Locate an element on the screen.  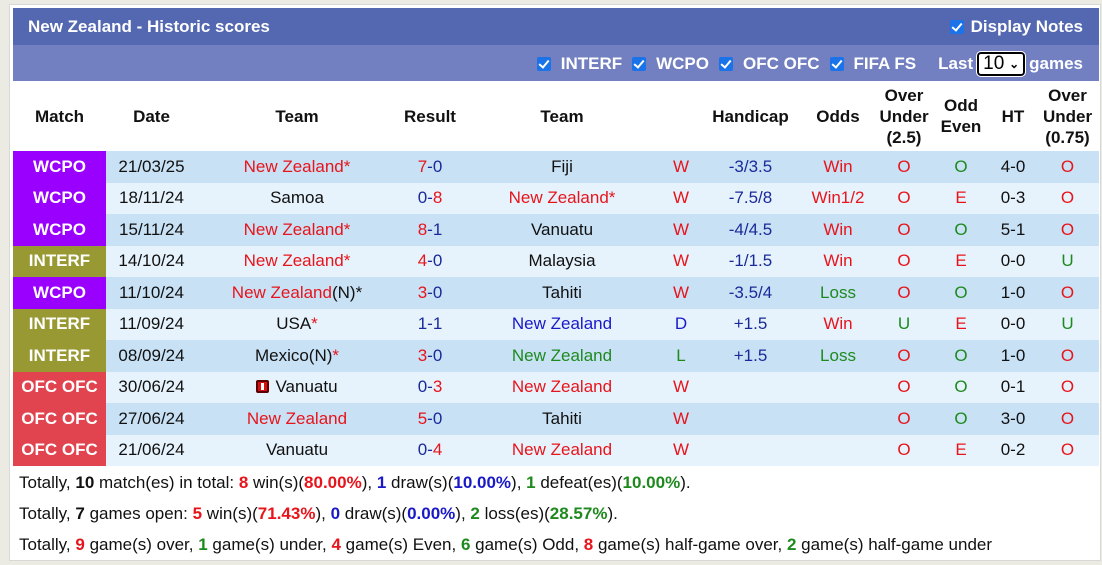
match-result: 3-0 is located at coordinates (430, 293).